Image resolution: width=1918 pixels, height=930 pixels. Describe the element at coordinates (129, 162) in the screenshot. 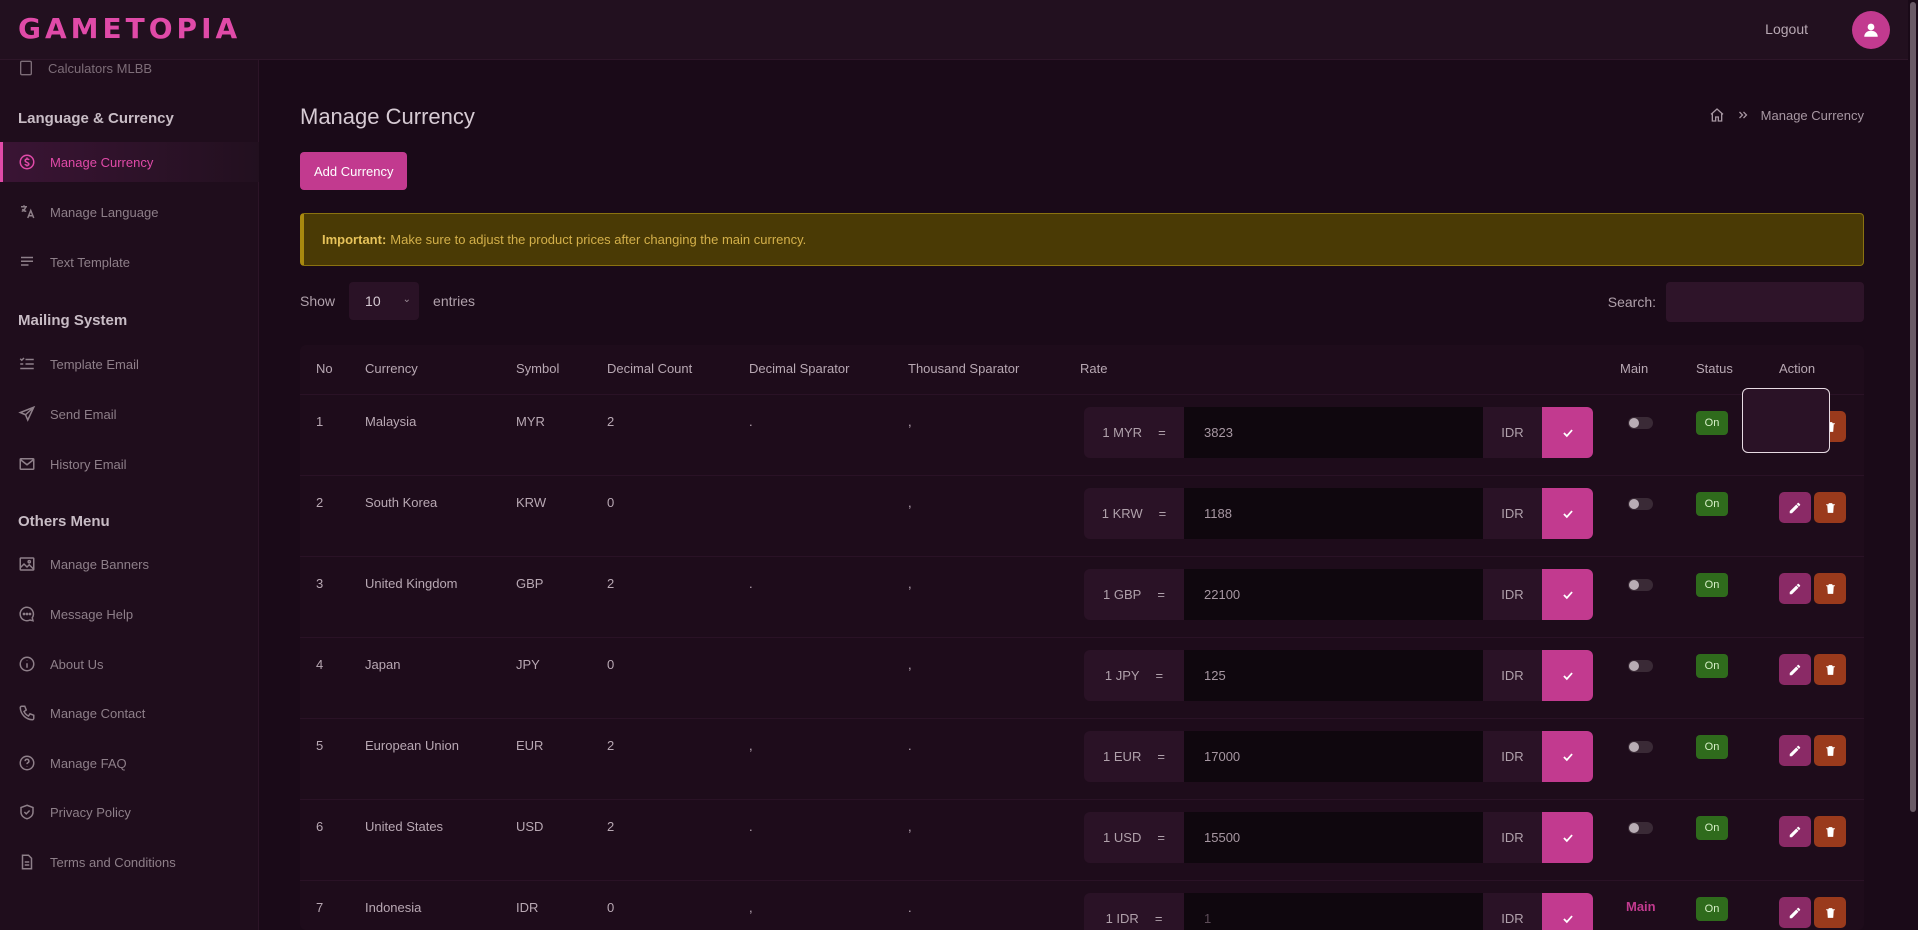

I see `sidebar-item-manage-currency: Manage Currency` at that location.